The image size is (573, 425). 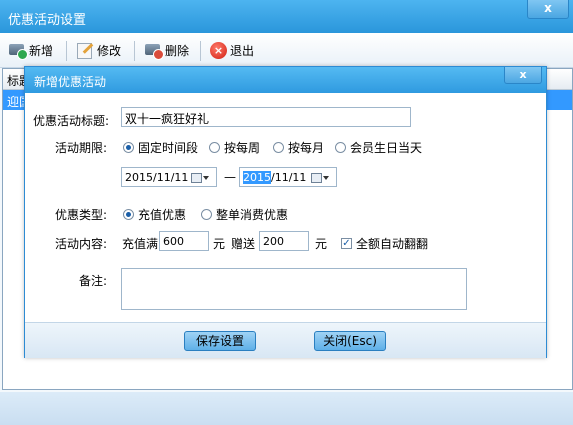 What do you see at coordinates (242, 50) in the screenshot?
I see `exit-button-label: 退出` at bounding box center [242, 50].